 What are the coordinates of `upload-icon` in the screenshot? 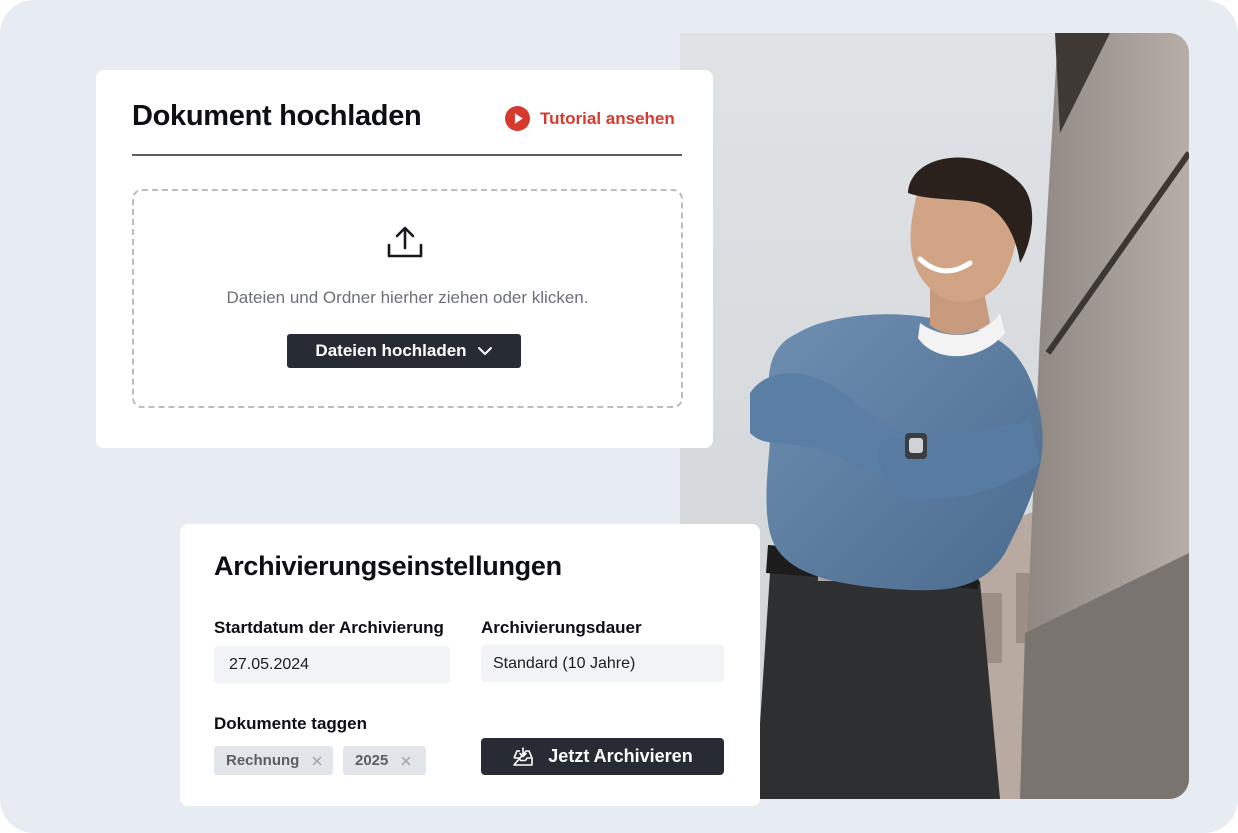 It's located at (405, 242).